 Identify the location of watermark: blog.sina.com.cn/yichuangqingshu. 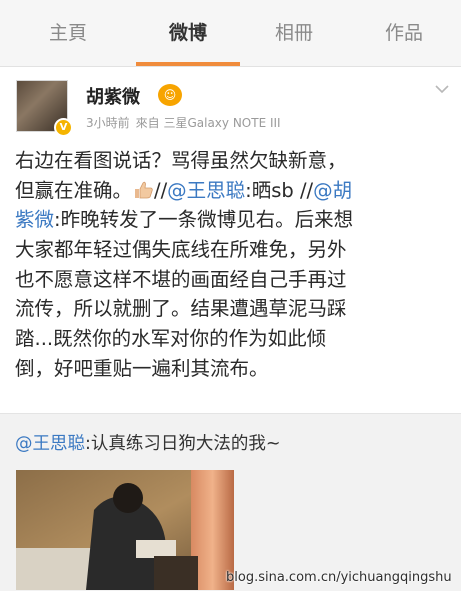
(339, 577).